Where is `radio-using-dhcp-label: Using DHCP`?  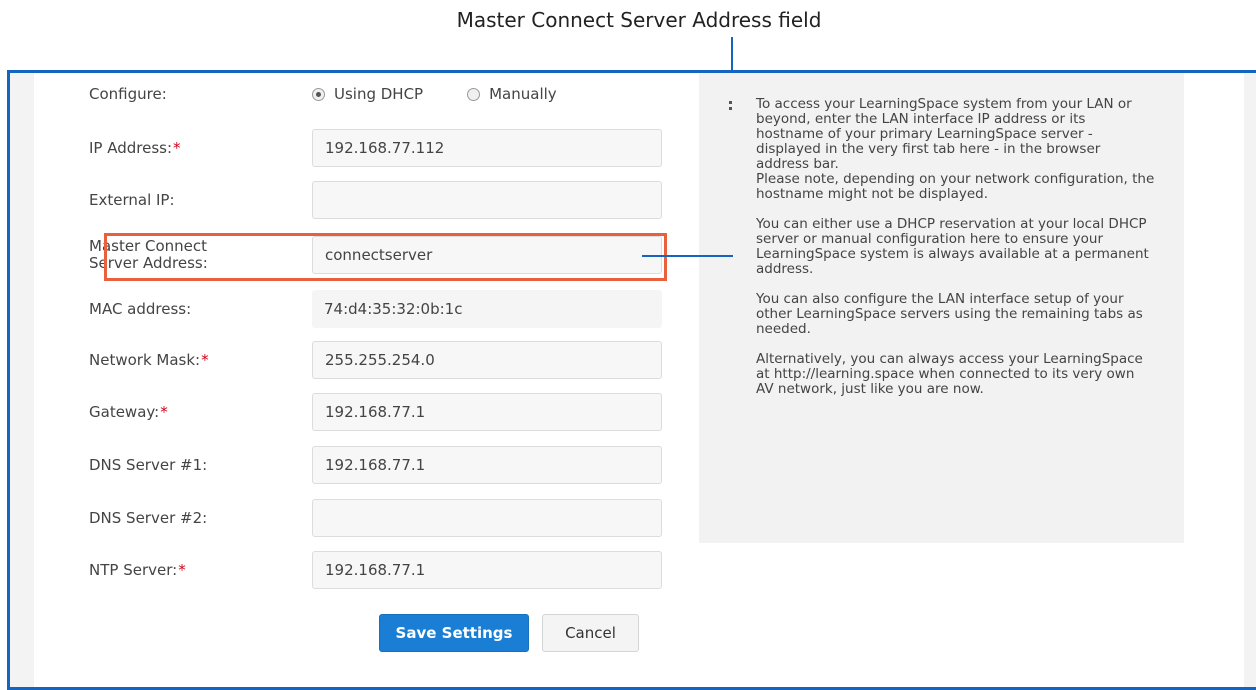
radio-using-dhcp-label: Using DHCP is located at coordinates (379, 94).